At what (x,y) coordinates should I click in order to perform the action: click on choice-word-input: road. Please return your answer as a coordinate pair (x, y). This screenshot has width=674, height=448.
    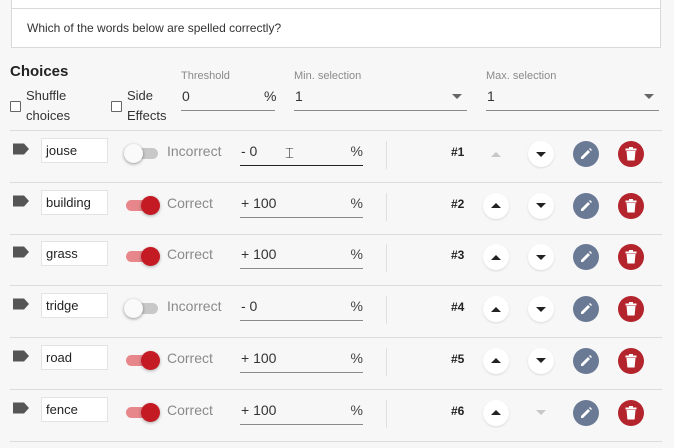
    Looking at the image, I should click on (74, 357).